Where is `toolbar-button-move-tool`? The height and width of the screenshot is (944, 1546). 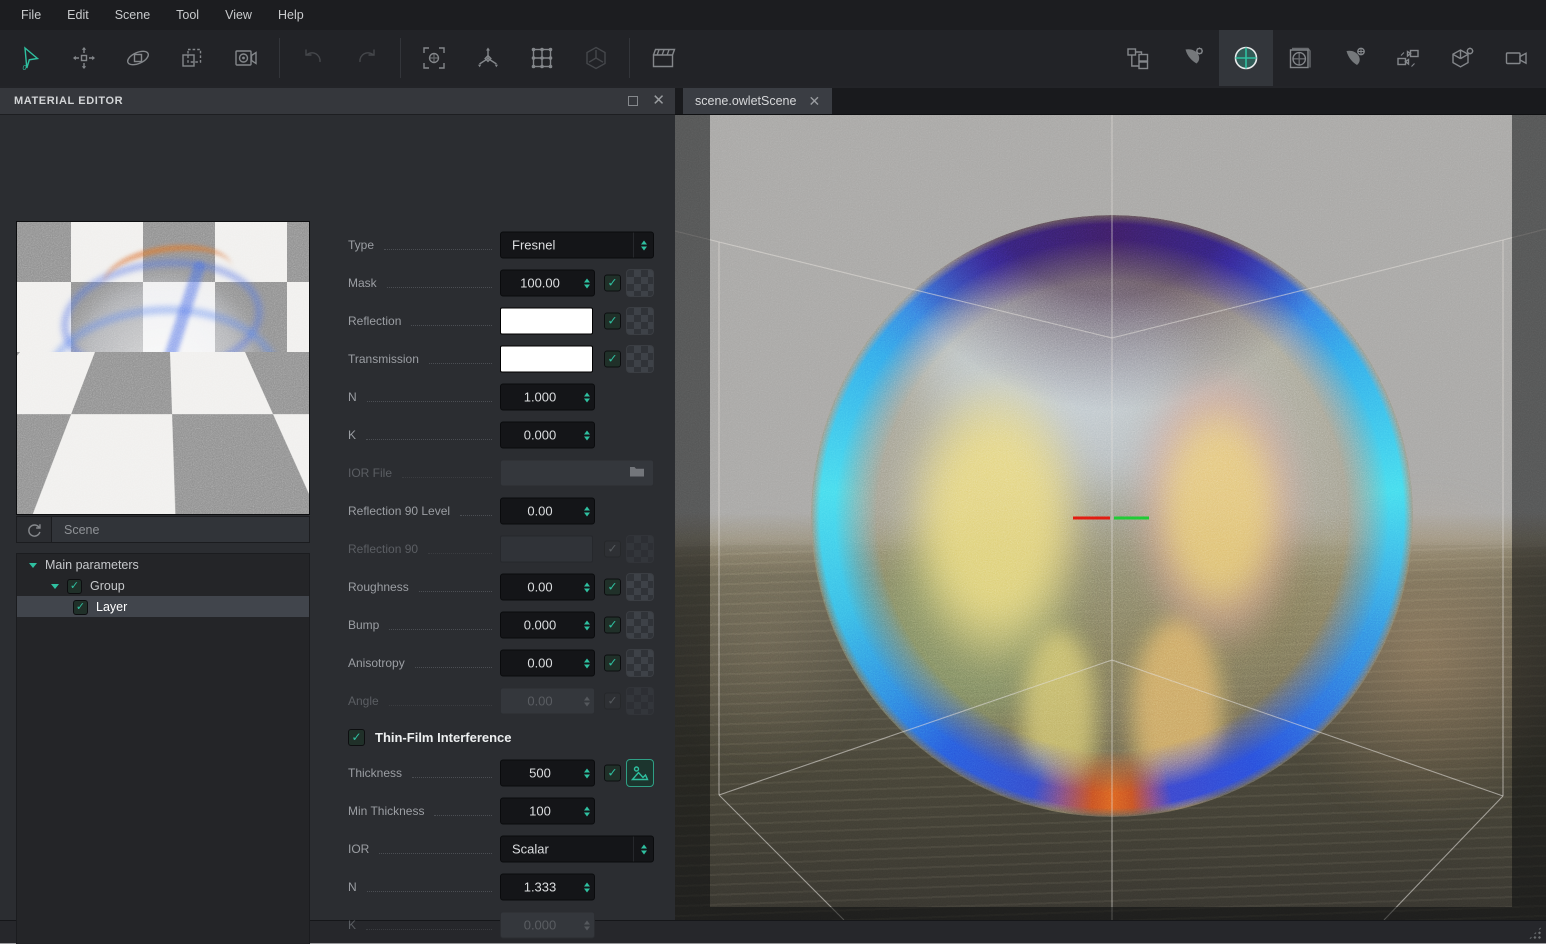 toolbar-button-move-tool is located at coordinates (84, 58).